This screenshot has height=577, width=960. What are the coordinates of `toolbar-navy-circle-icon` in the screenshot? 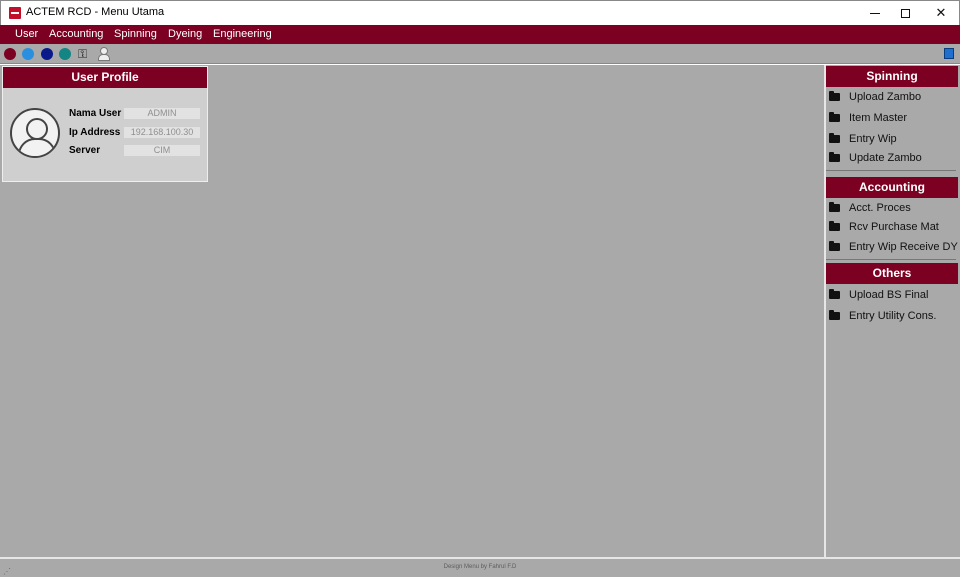 It's located at (47, 54).